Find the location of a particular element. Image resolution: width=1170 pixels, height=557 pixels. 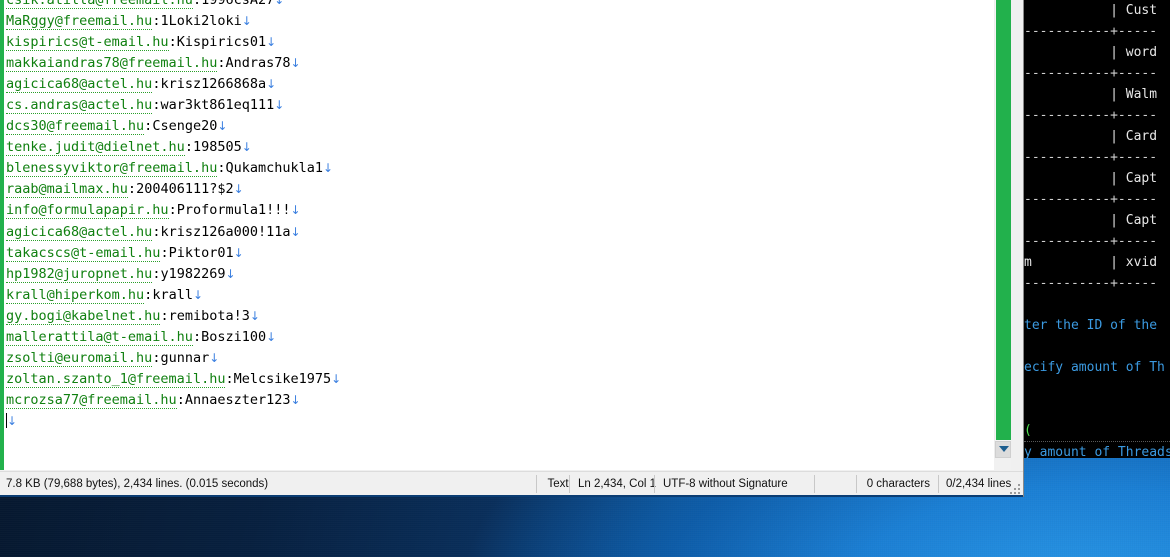

credential-password: krisz1266868a is located at coordinates (213, 84).